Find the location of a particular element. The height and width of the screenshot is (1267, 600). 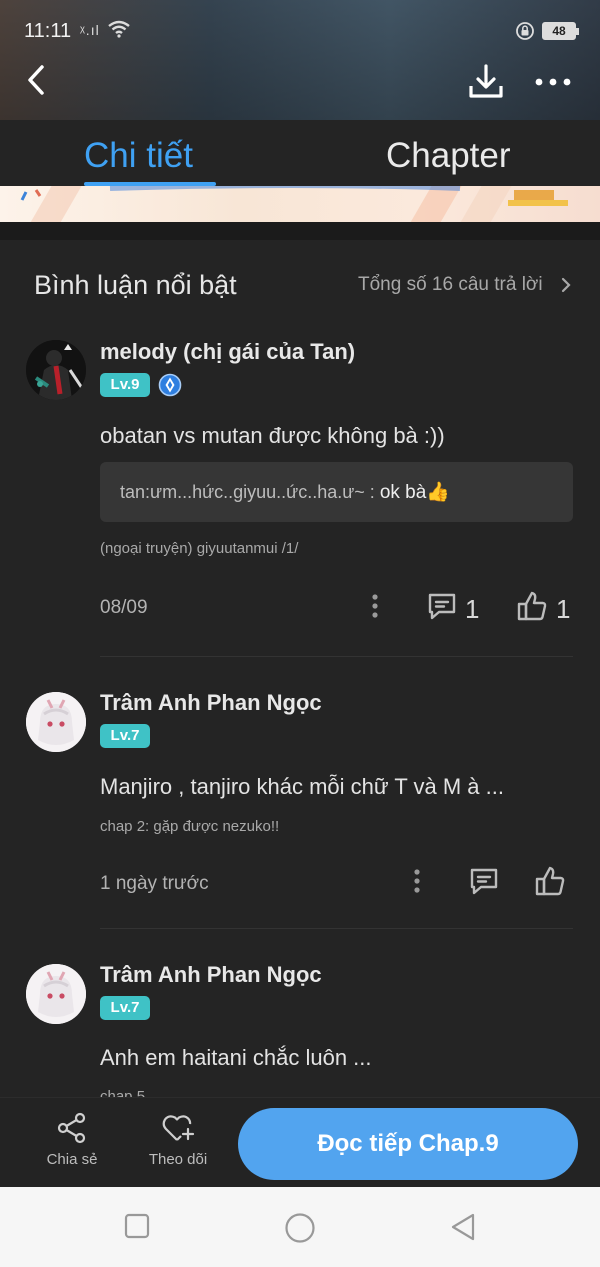

system-navigation-bar is located at coordinates (300, 1227).